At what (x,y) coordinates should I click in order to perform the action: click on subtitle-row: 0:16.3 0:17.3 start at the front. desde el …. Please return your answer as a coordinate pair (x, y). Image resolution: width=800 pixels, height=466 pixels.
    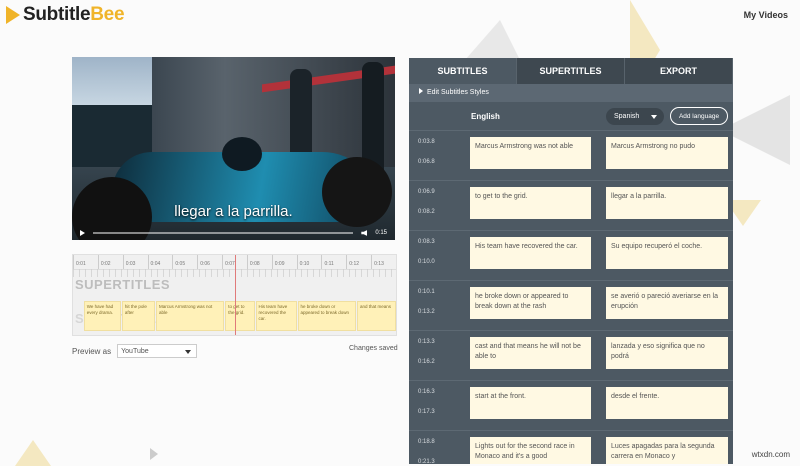
    Looking at the image, I should click on (571, 406).